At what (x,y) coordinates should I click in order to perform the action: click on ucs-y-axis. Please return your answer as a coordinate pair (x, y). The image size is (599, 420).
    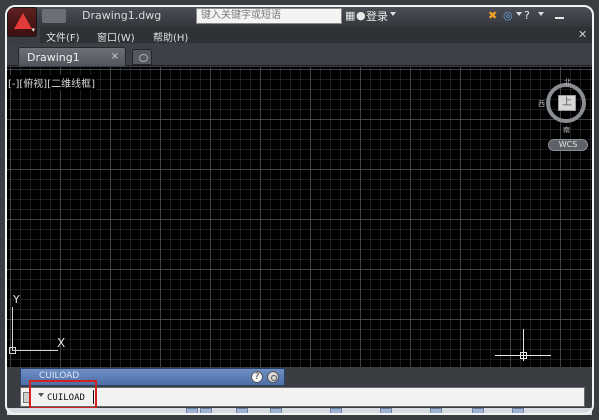
    Looking at the image, I should click on (12, 329).